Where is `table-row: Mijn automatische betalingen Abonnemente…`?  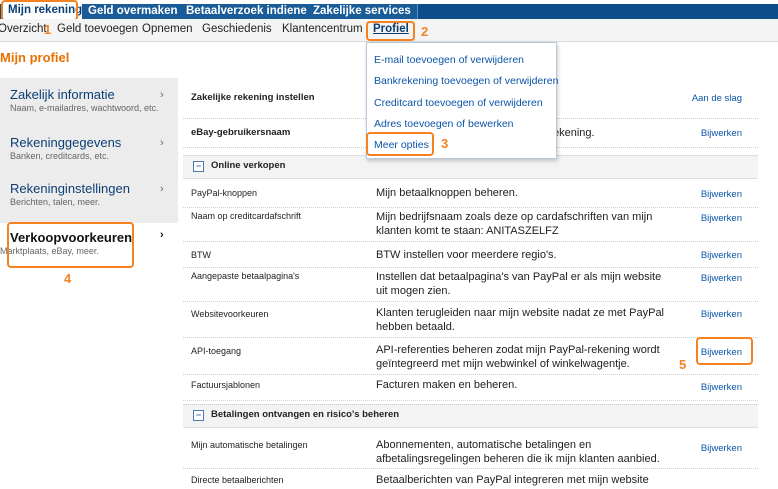
table-row: Mijn automatische betalingen Abonnemente… is located at coordinates (470, 450).